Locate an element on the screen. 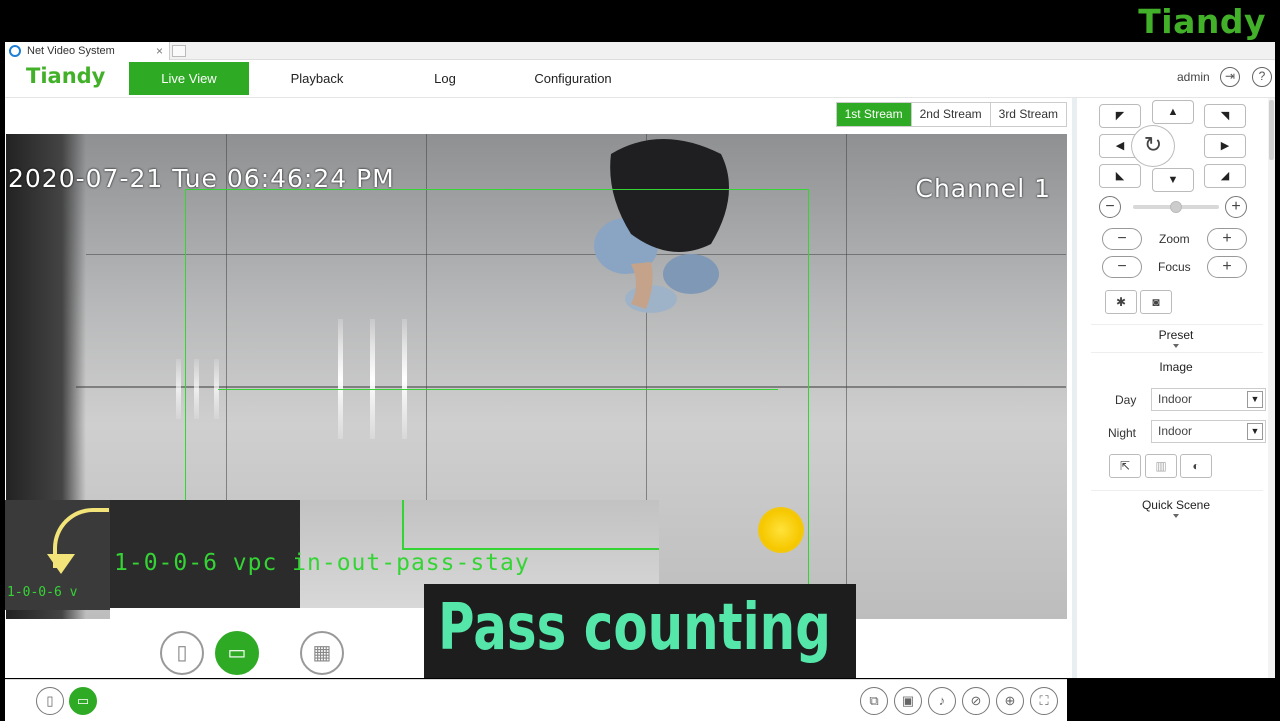 This screenshot has width=1280, height=721. speed-plus-button: + is located at coordinates (1236, 207).